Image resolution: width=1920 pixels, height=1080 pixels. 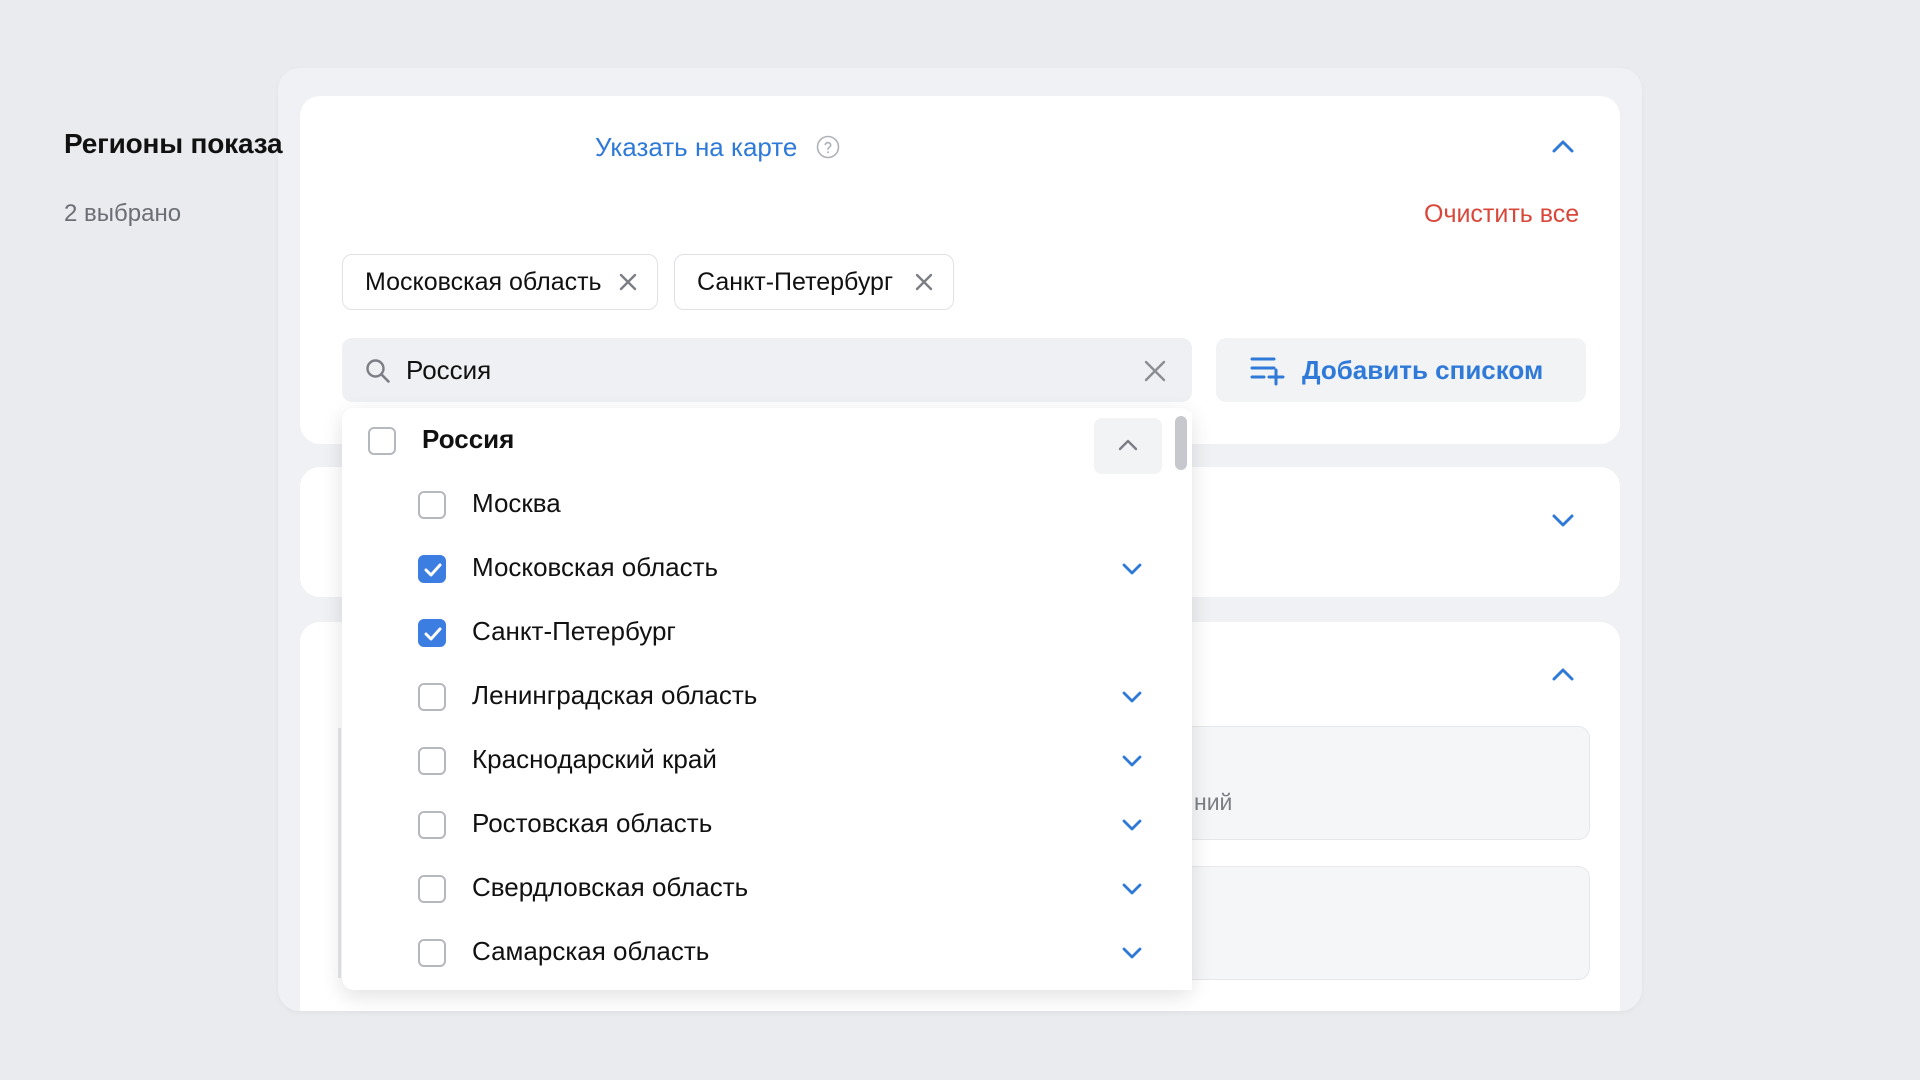 I want to click on region-label: Московская область, so click(x=595, y=567).